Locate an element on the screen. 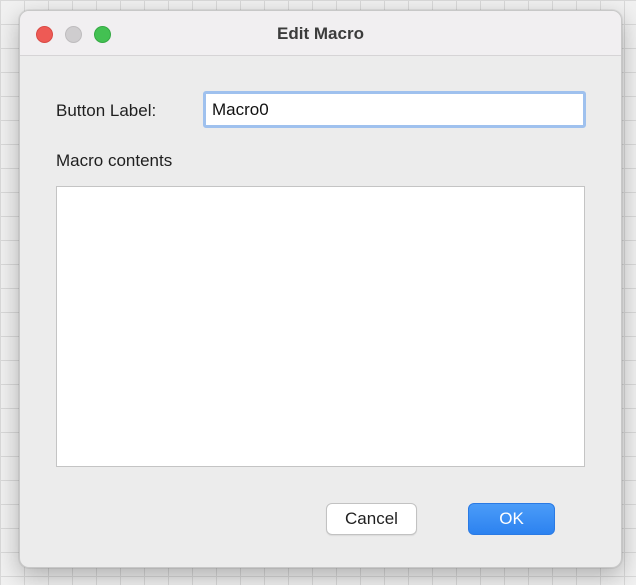 The image size is (636, 585). cancel-button: Cancel is located at coordinates (371, 519).